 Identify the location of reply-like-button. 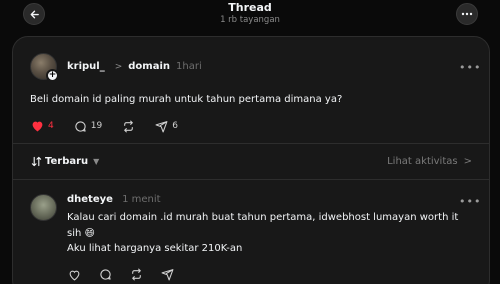
(74, 275).